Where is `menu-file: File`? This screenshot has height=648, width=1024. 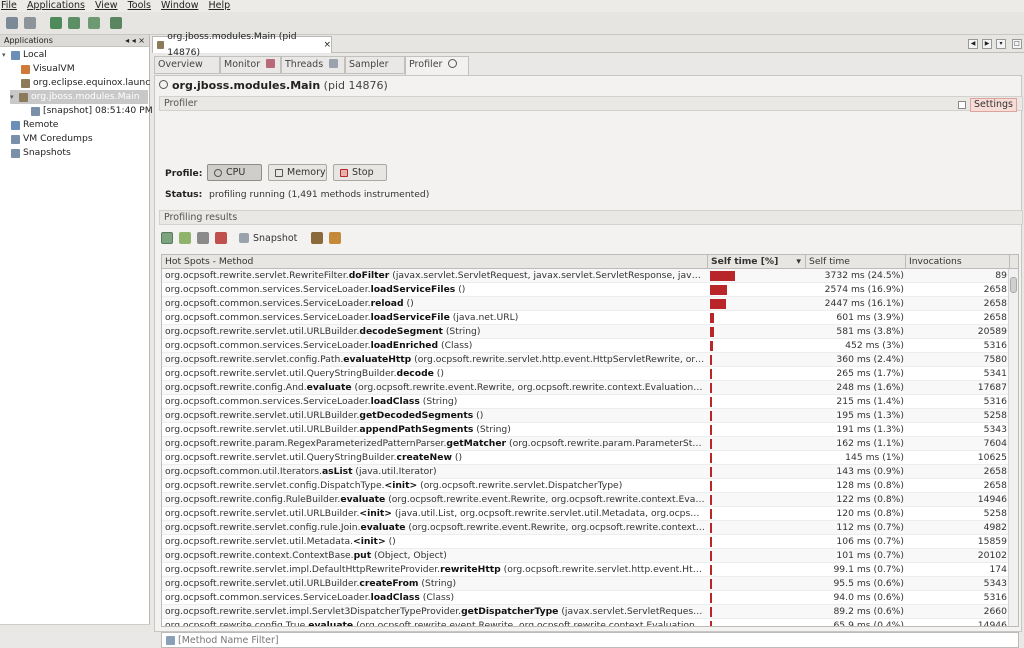
menu-file: File is located at coordinates (9, 5).